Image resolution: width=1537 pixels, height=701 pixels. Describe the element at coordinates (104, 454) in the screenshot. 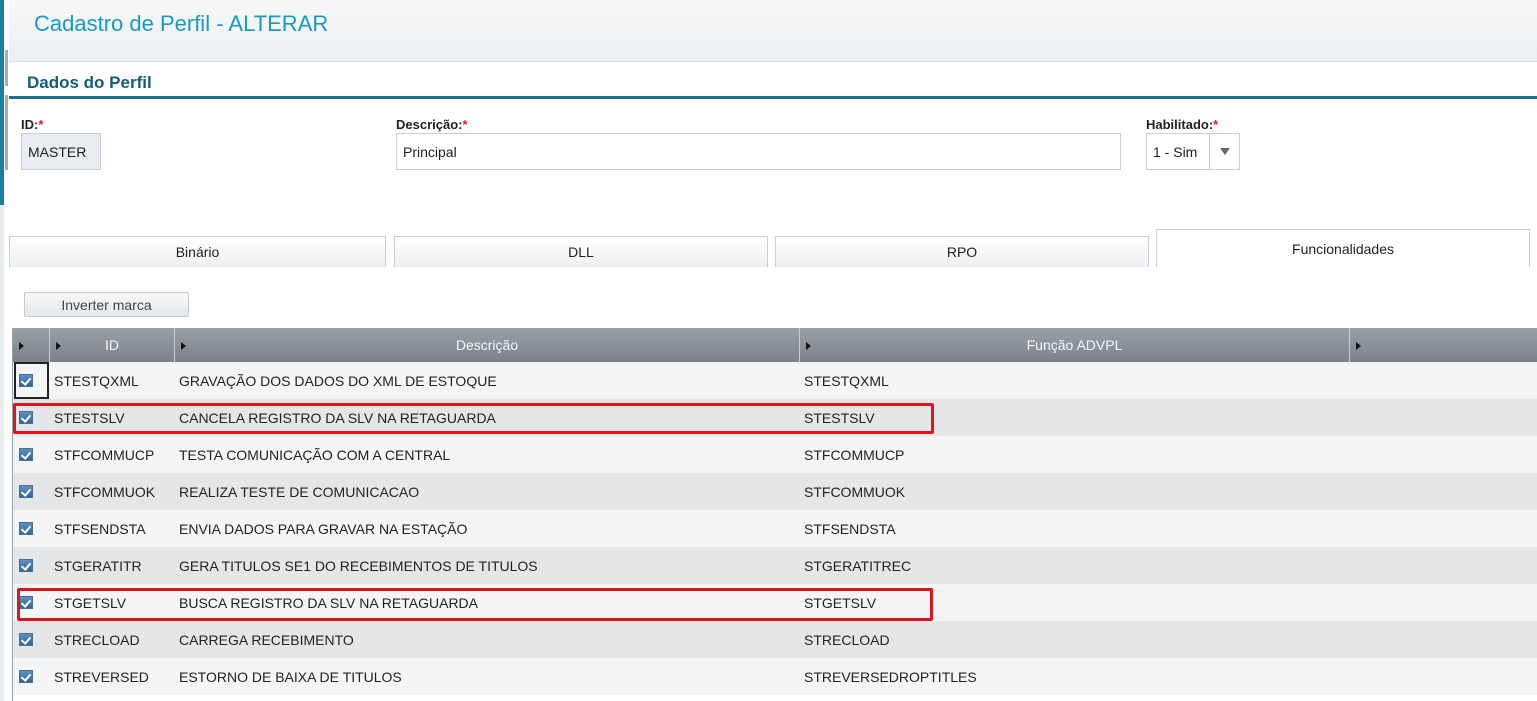

I see `cell-id: STFCOMMUCP` at that location.